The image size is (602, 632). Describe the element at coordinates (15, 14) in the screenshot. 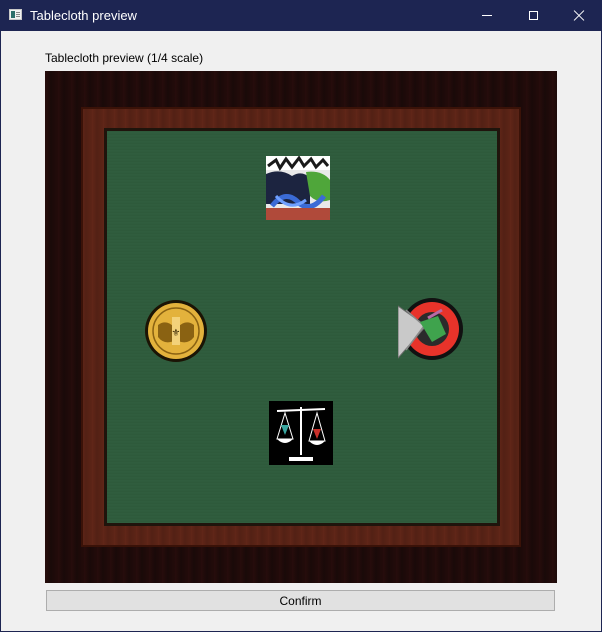

I see `app-icon` at that location.